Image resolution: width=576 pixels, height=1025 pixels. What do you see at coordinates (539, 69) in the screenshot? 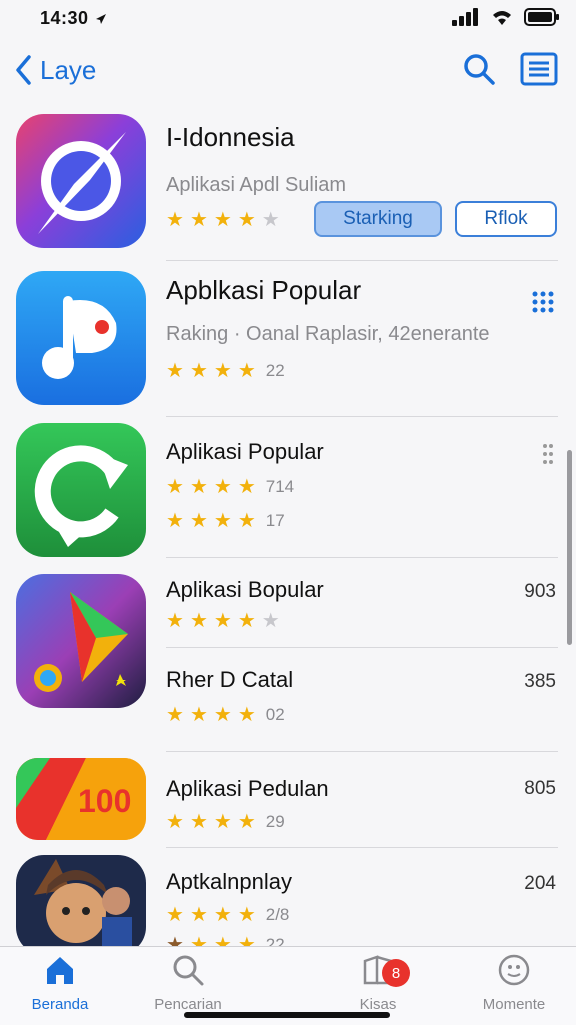
I see `list-icon` at bounding box center [539, 69].